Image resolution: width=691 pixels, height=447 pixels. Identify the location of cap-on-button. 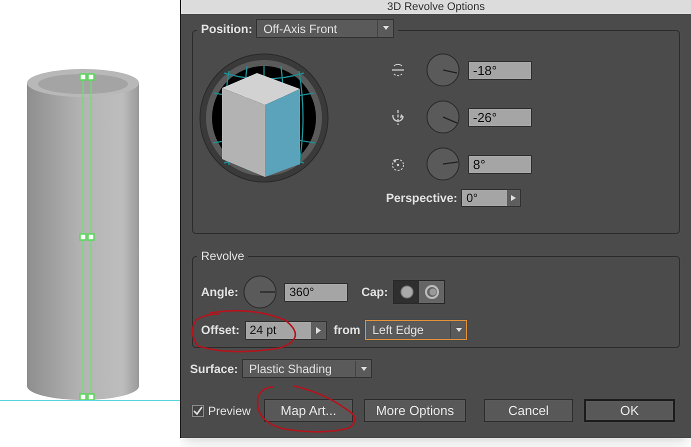
(407, 292).